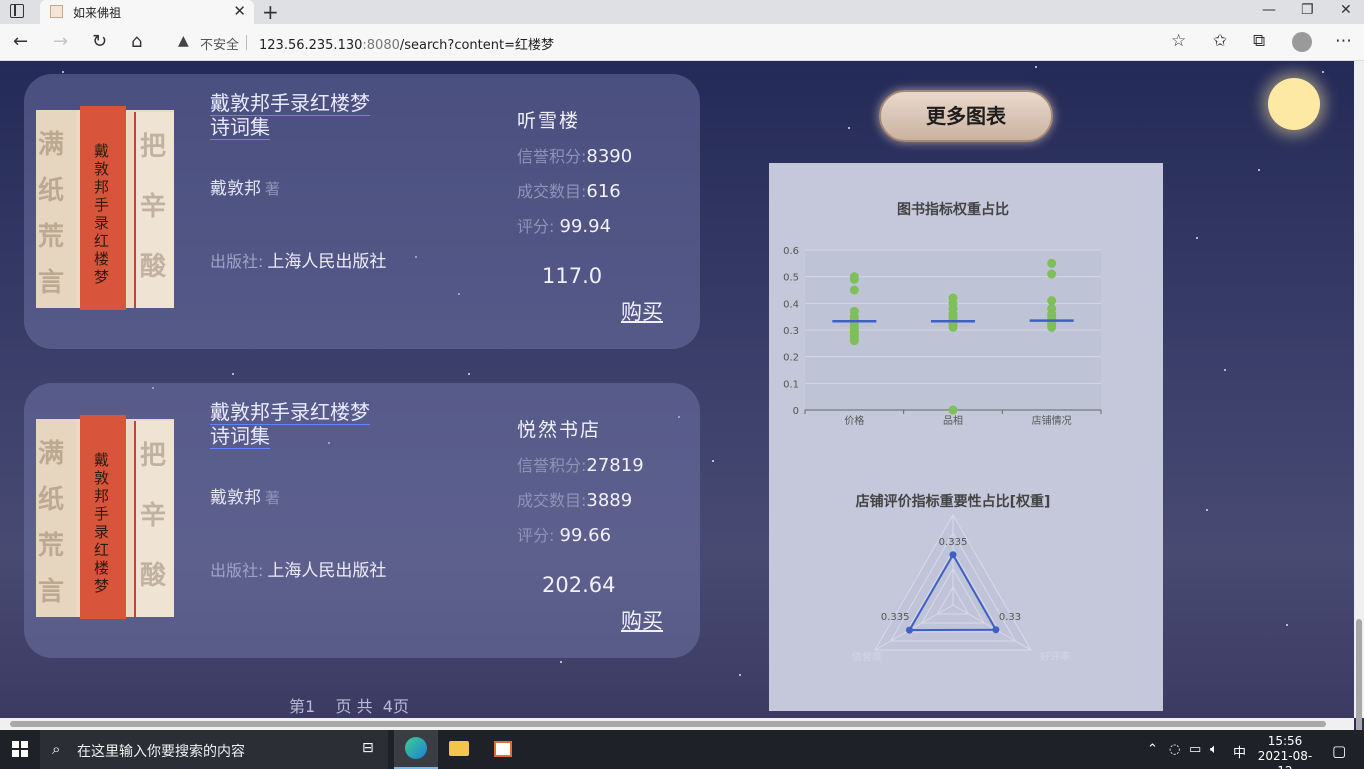 The width and height of the screenshot is (1364, 769). Describe the element at coordinates (791, 384) in the screenshot. I see `chart1-y-tick: 0.1` at that location.